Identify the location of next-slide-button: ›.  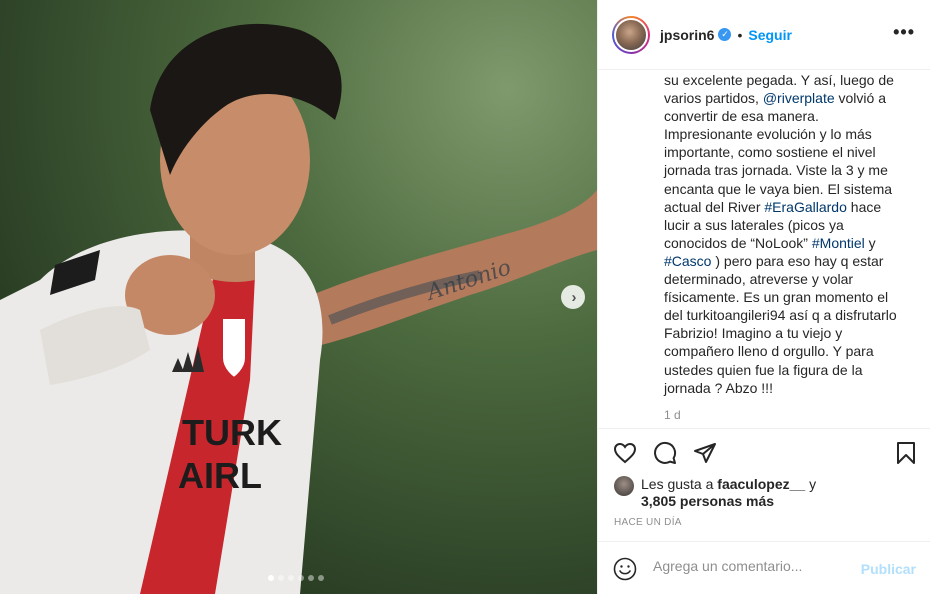
(573, 297).